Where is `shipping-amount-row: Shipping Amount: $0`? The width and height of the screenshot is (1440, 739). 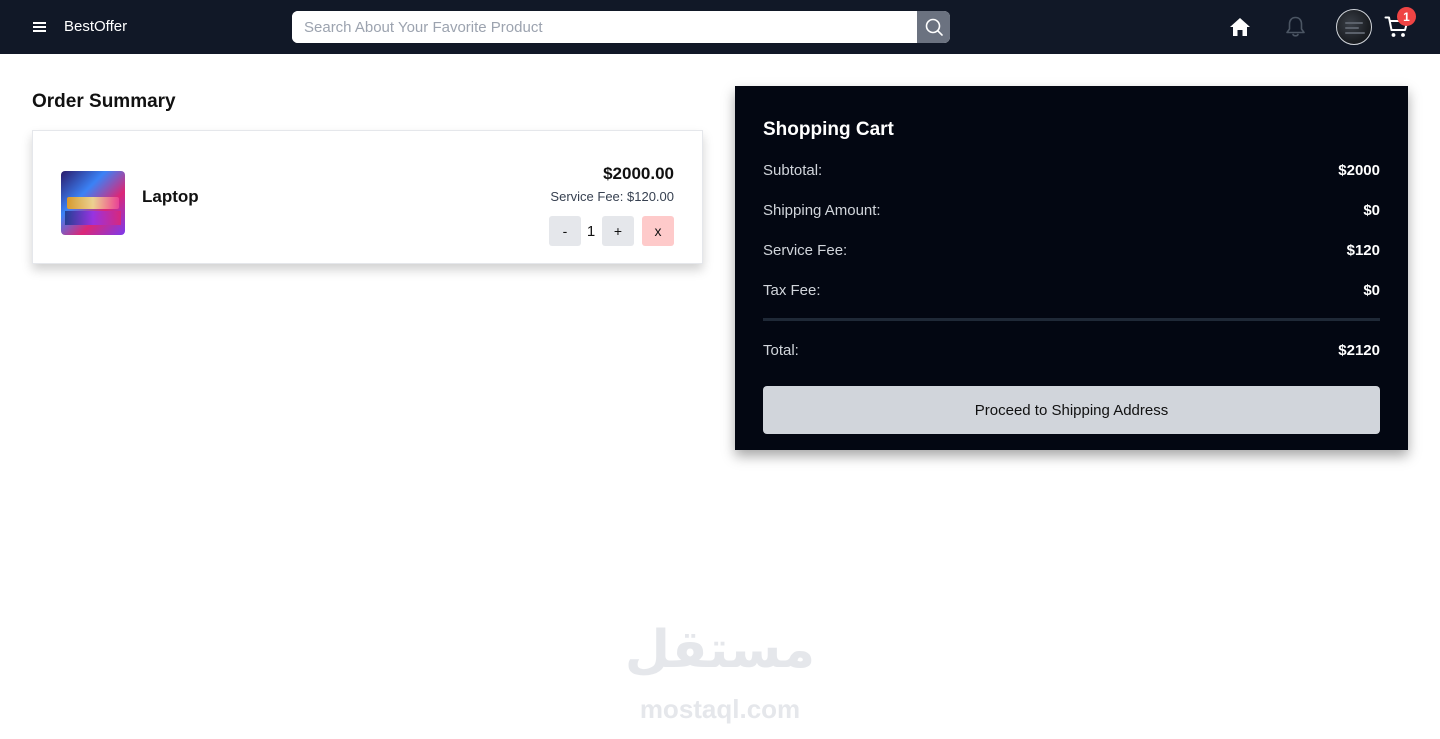
shipping-amount-row: Shipping Amount: $0 is located at coordinates (1071, 210).